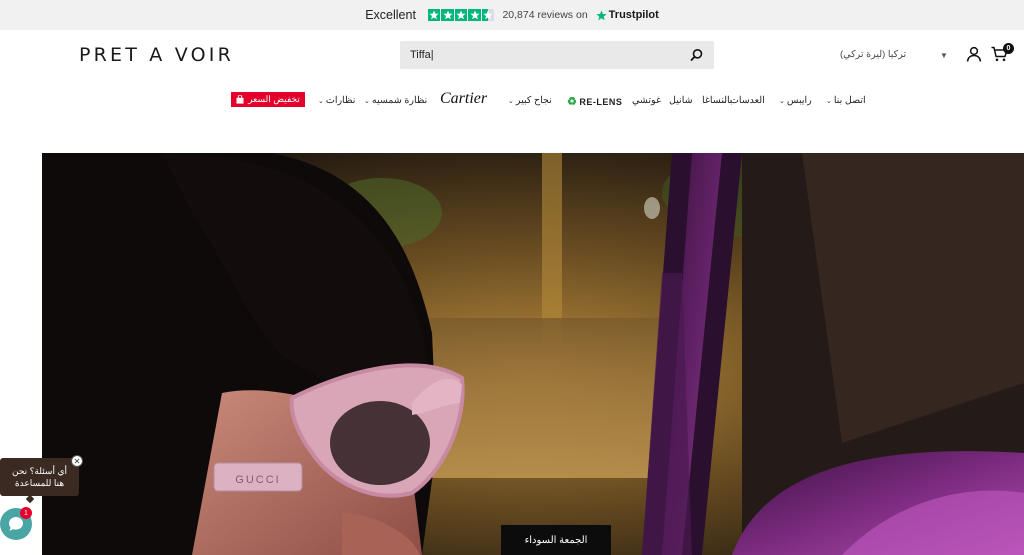 The image size is (1024, 555). What do you see at coordinates (681, 100) in the screenshot?
I see `nav-item-chanel: شانيل` at bounding box center [681, 100].